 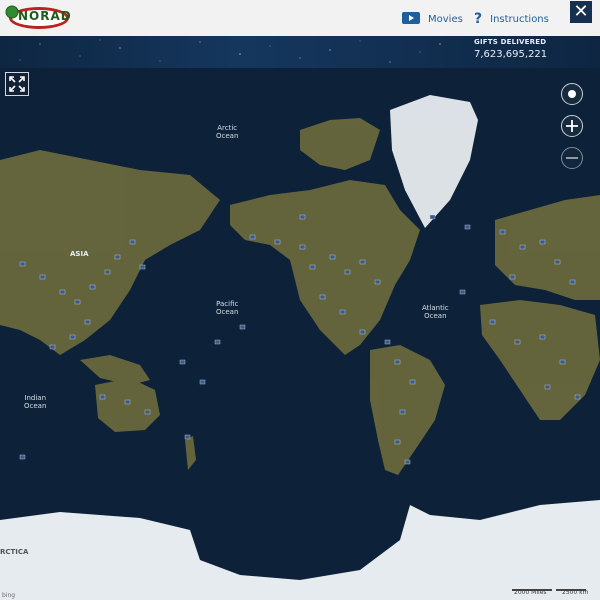 I want to click on asia-label: ASIA, so click(x=79, y=254).